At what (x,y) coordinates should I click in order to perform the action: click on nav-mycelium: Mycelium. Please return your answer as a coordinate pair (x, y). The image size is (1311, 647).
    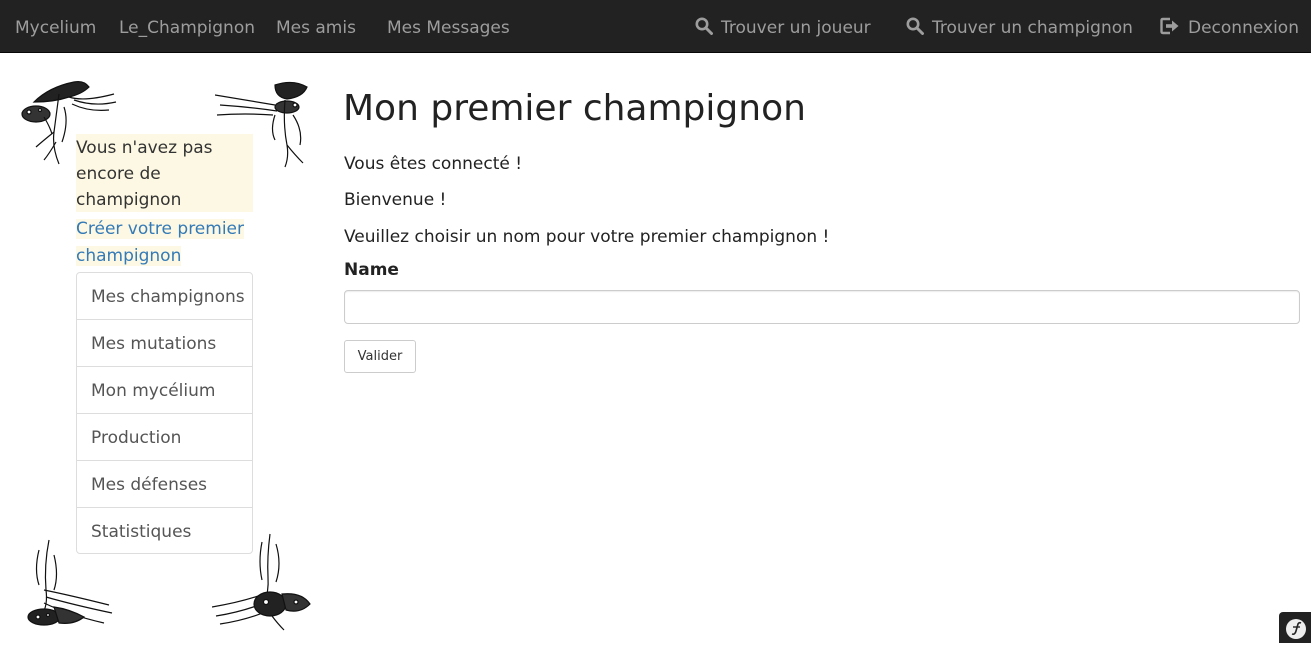
    Looking at the image, I should click on (55, 26).